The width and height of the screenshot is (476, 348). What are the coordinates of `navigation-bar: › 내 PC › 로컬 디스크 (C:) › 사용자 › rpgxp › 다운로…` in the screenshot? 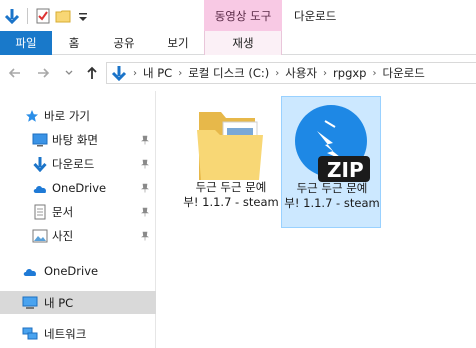 It's located at (238, 73).